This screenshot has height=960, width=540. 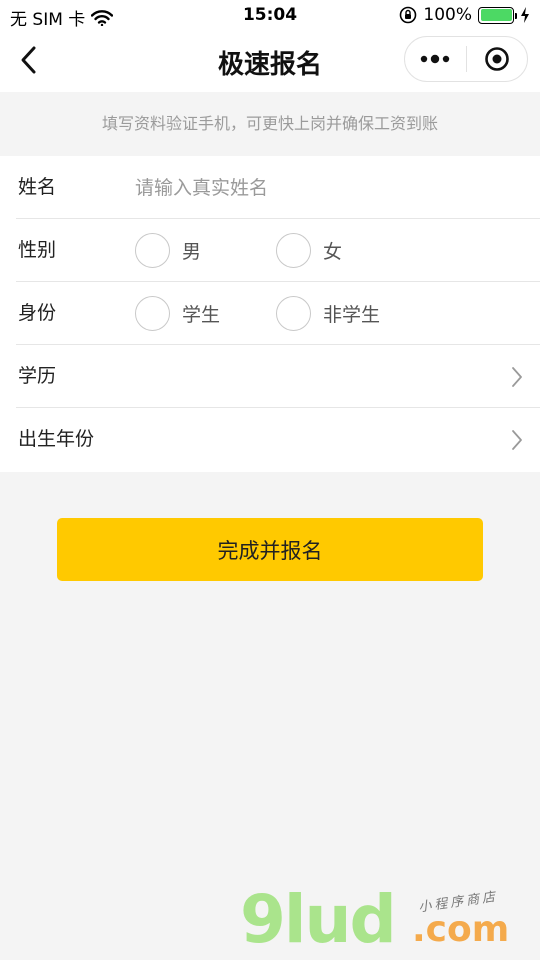 I want to click on gender-label: 性别, so click(x=37, y=250).